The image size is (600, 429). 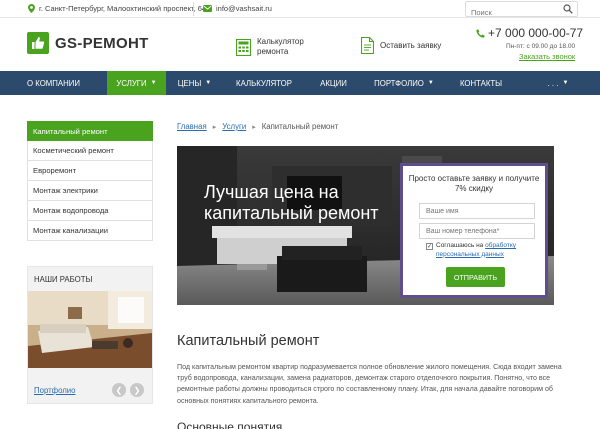 I want to click on nav-item-prices: ЦЕНЫ ▼, so click(x=194, y=83).